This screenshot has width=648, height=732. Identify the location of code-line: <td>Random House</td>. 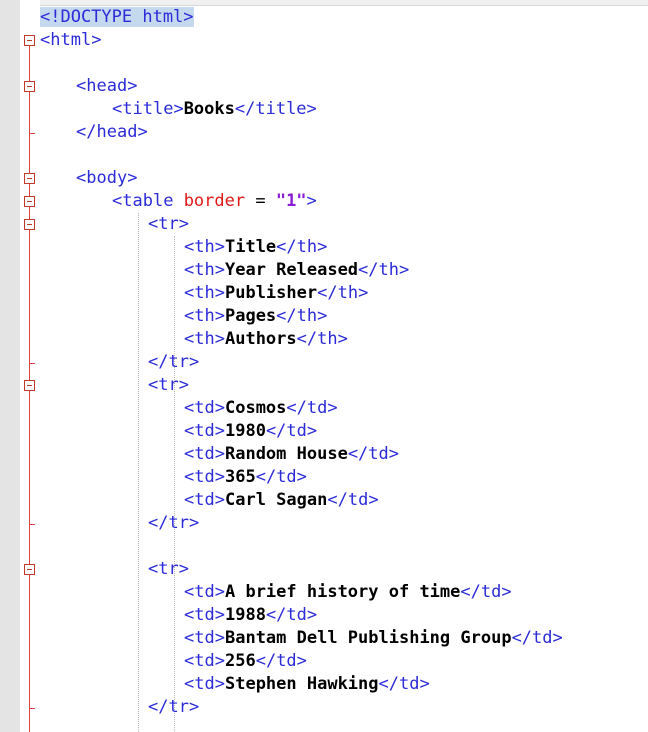
(344, 454).